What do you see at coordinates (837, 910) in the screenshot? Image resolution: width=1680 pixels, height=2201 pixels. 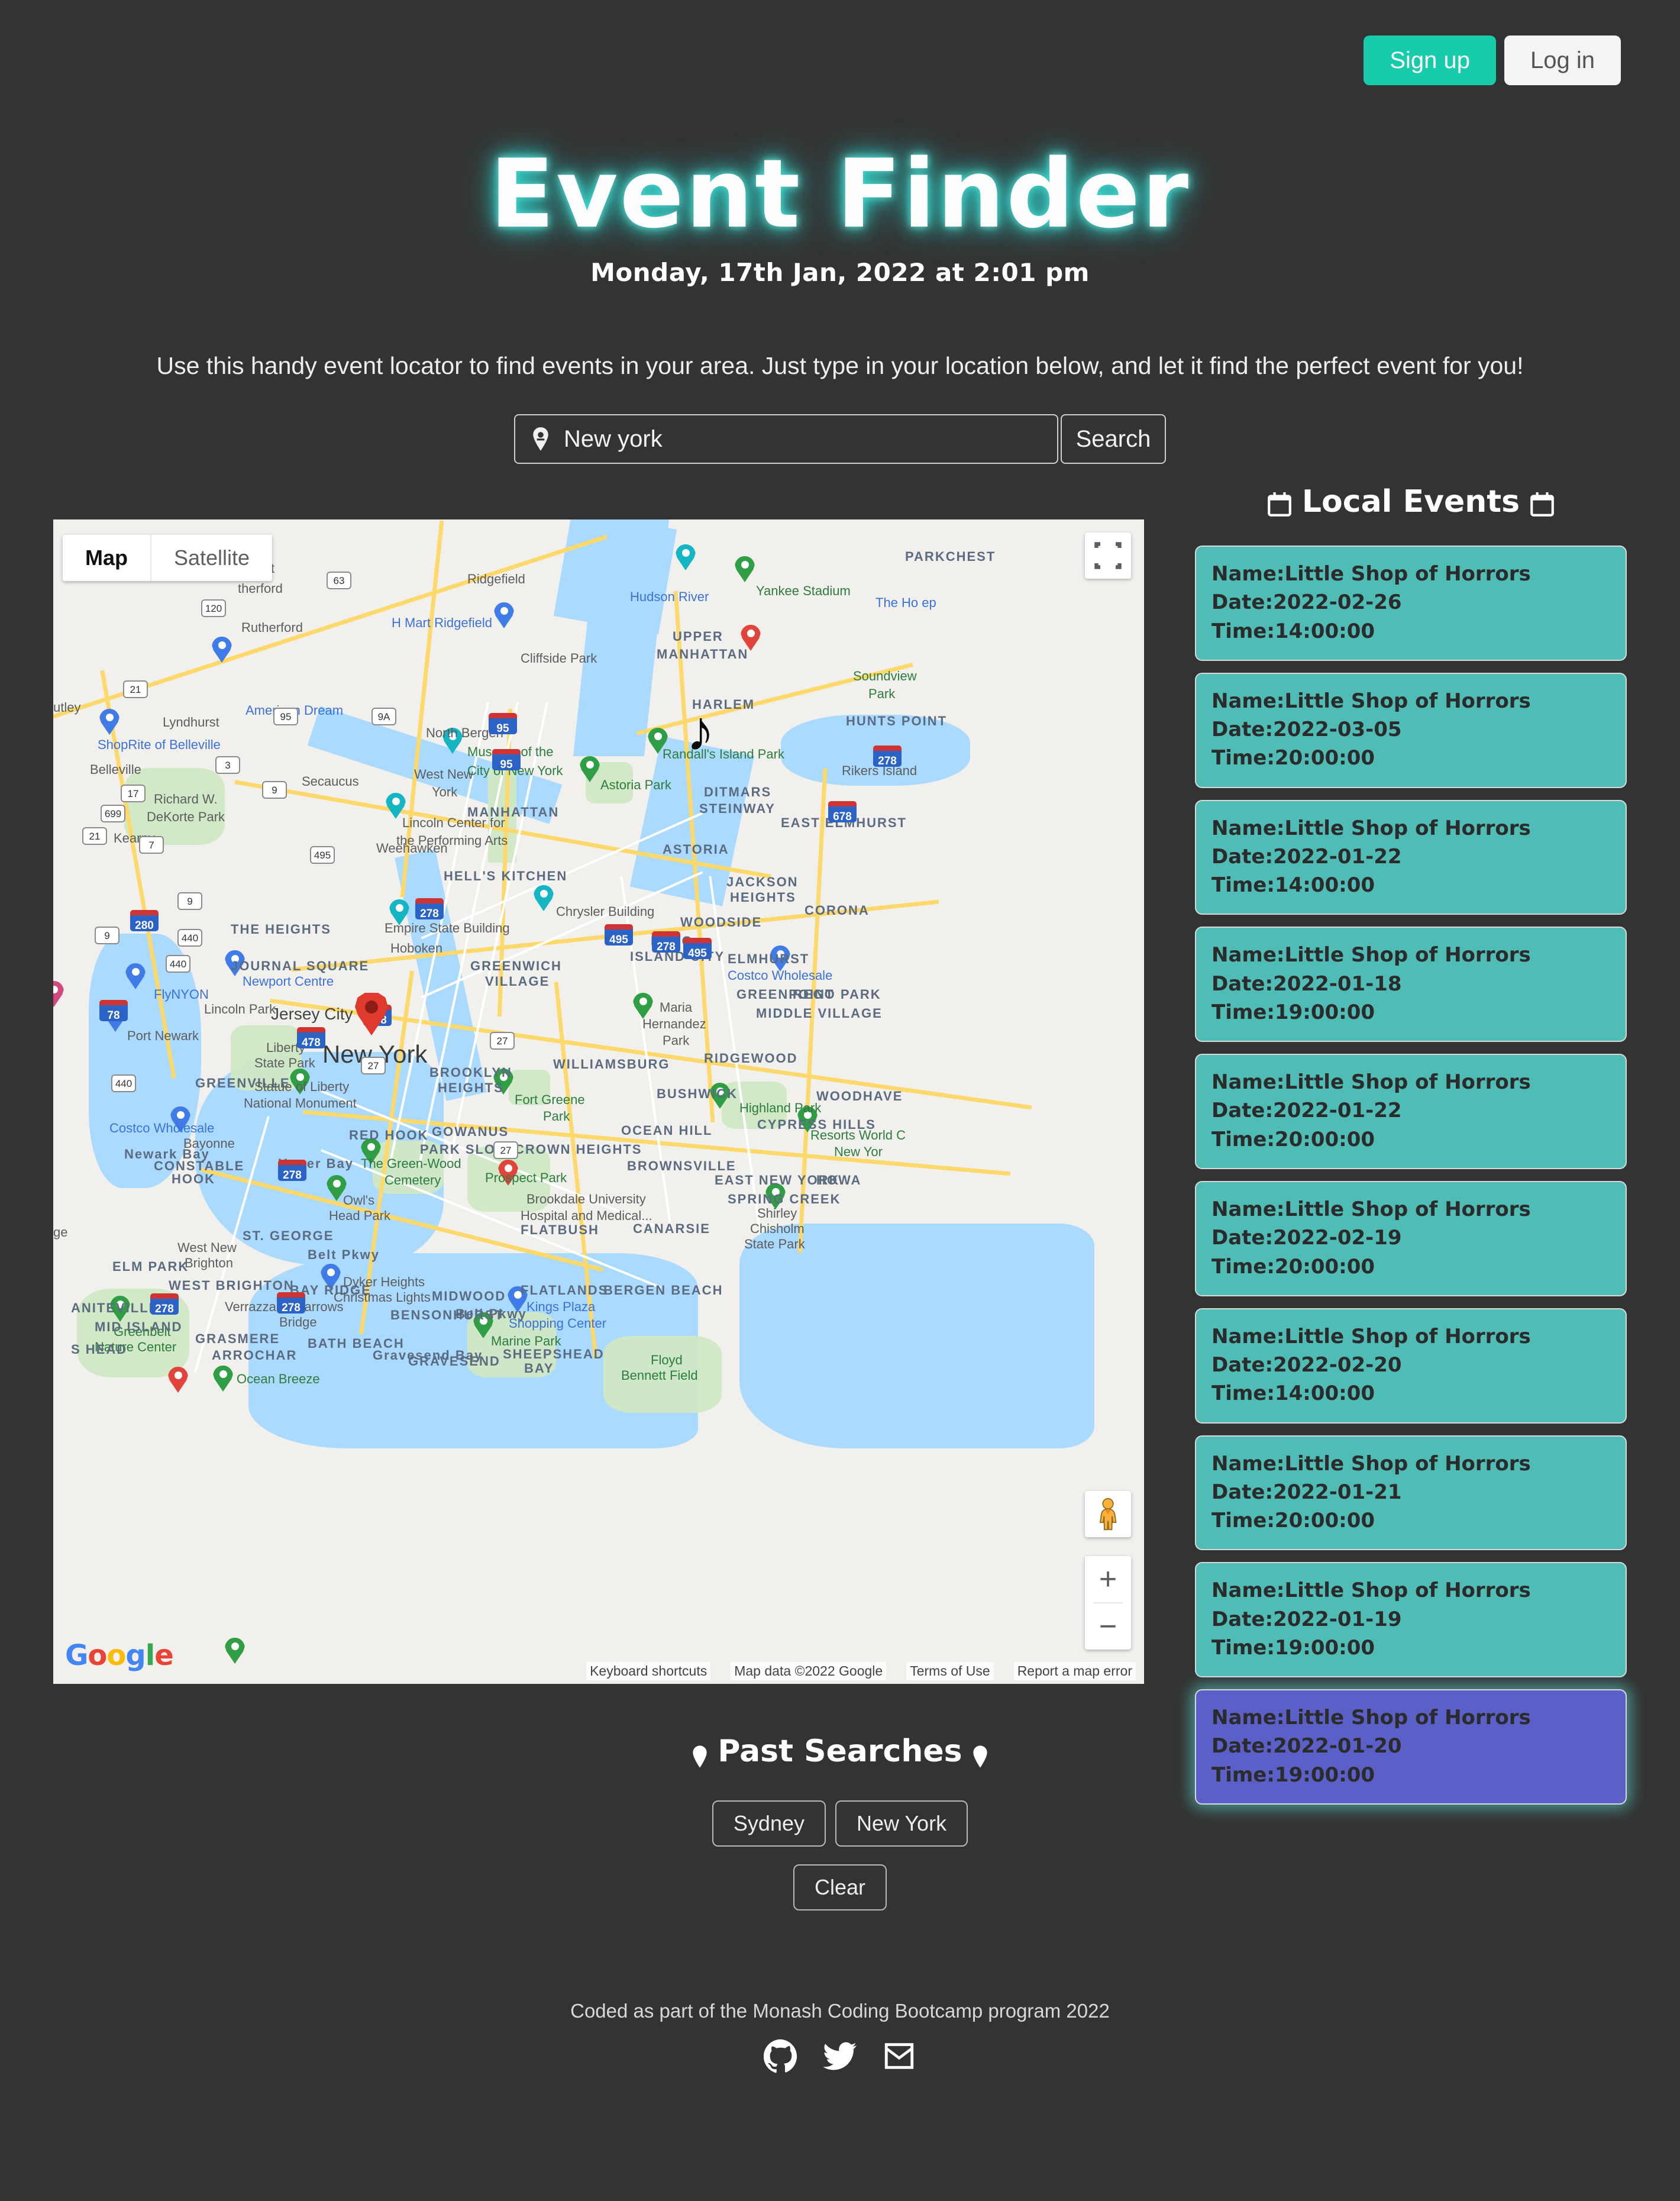 I see `map-label: CORONA` at bounding box center [837, 910].